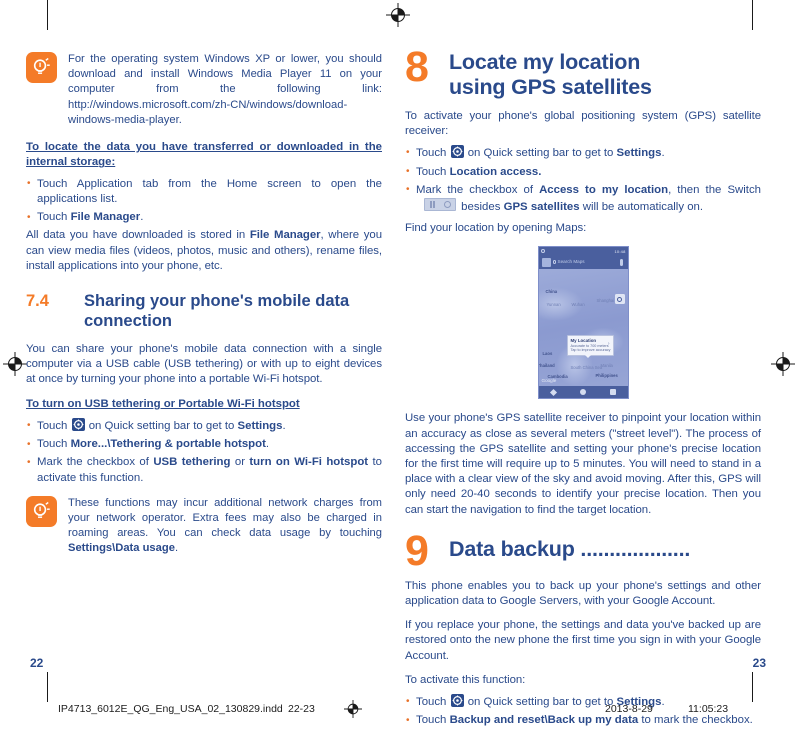  I want to click on bullet-mark-mid: , then the Switch, so click(714, 189).